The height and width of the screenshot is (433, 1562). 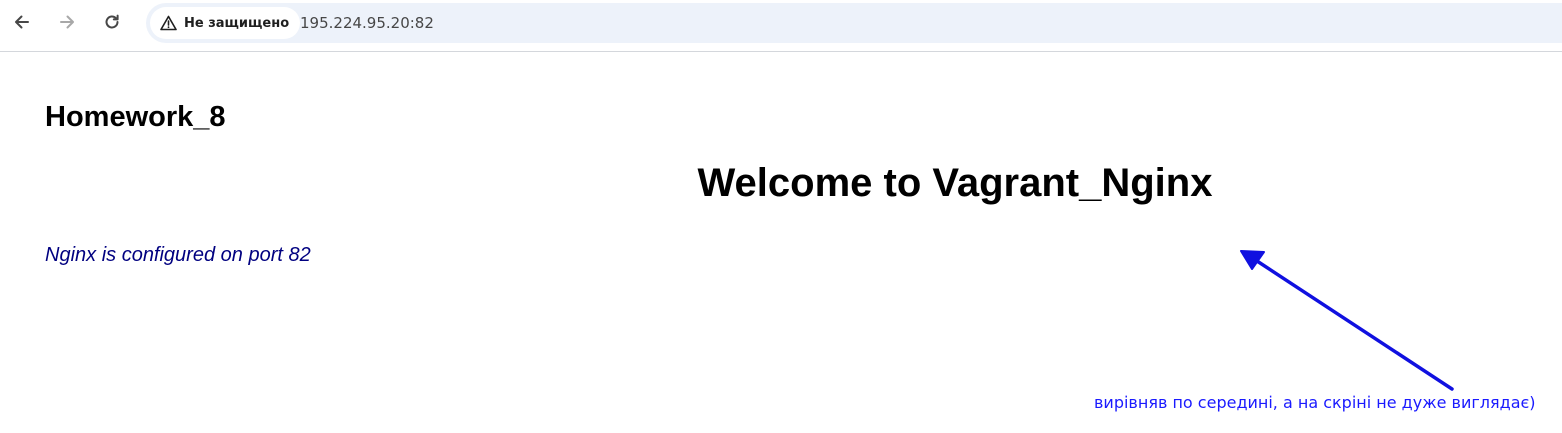 I want to click on annotation-arrow-icon, so click(x=1347, y=320).